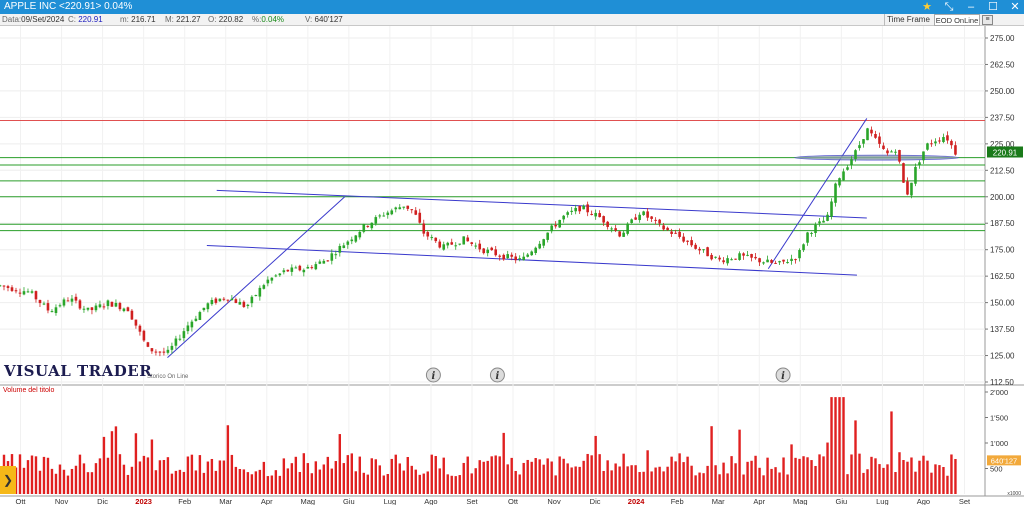 The width and height of the screenshot is (1024, 505). What do you see at coordinates (308, 501) in the screenshot?
I see `x-tick-label: Mag` at bounding box center [308, 501].